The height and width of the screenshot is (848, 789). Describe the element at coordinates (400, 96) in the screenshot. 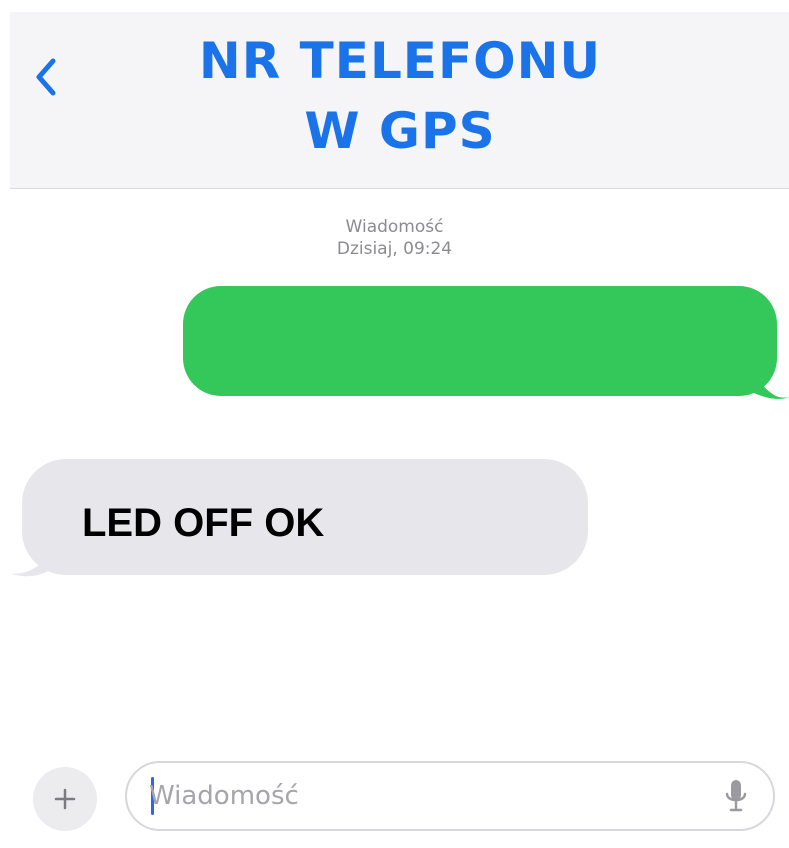

I see `page-title: NR TELEFONU W GPS` at that location.